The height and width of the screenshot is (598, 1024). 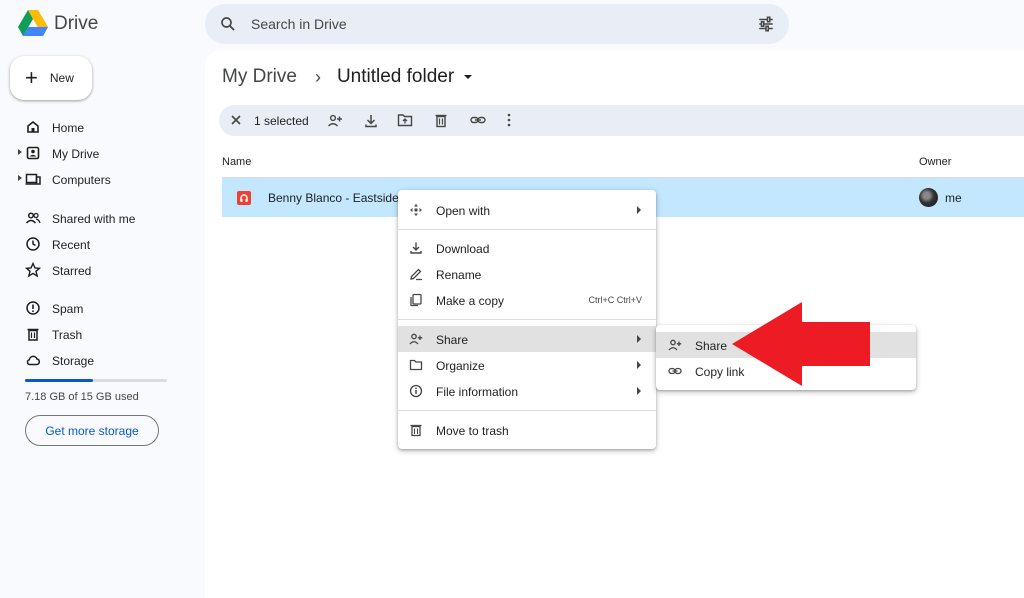 What do you see at coordinates (31, 77) in the screenshot?
I see `plus-icon: +` at bounding box center [31, 77].